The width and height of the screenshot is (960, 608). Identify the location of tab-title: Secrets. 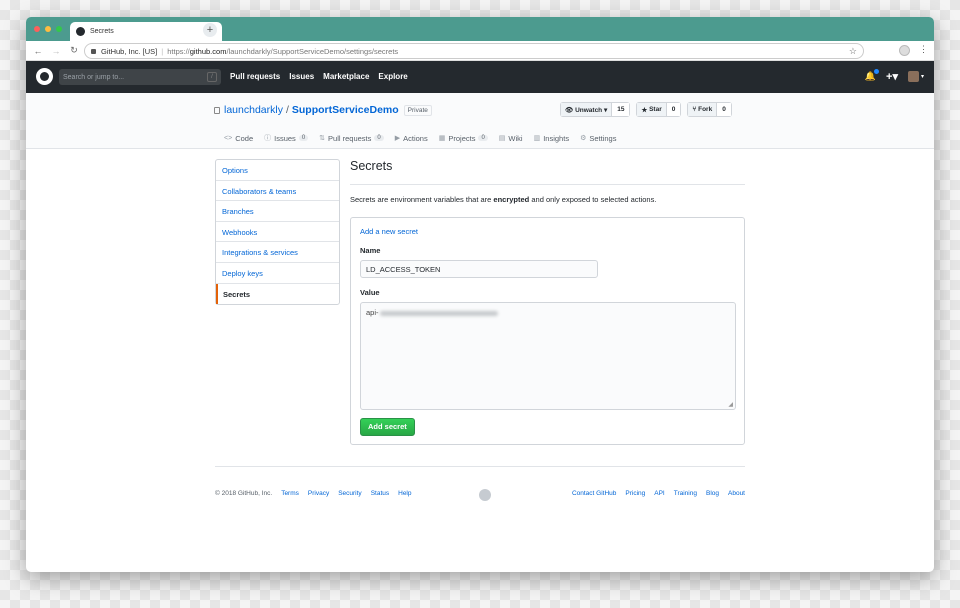
(102, 31).